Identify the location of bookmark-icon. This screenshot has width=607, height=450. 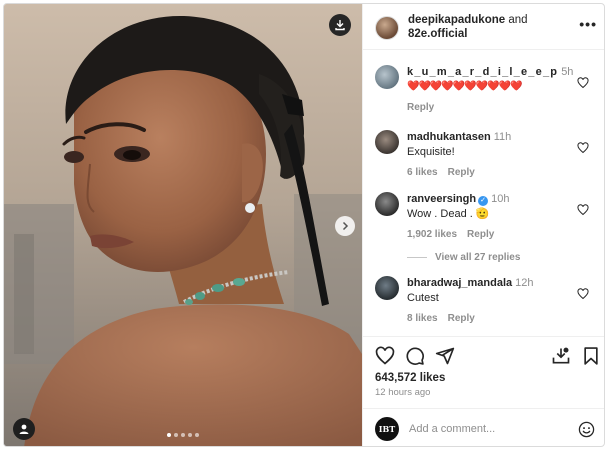
(591, 356).